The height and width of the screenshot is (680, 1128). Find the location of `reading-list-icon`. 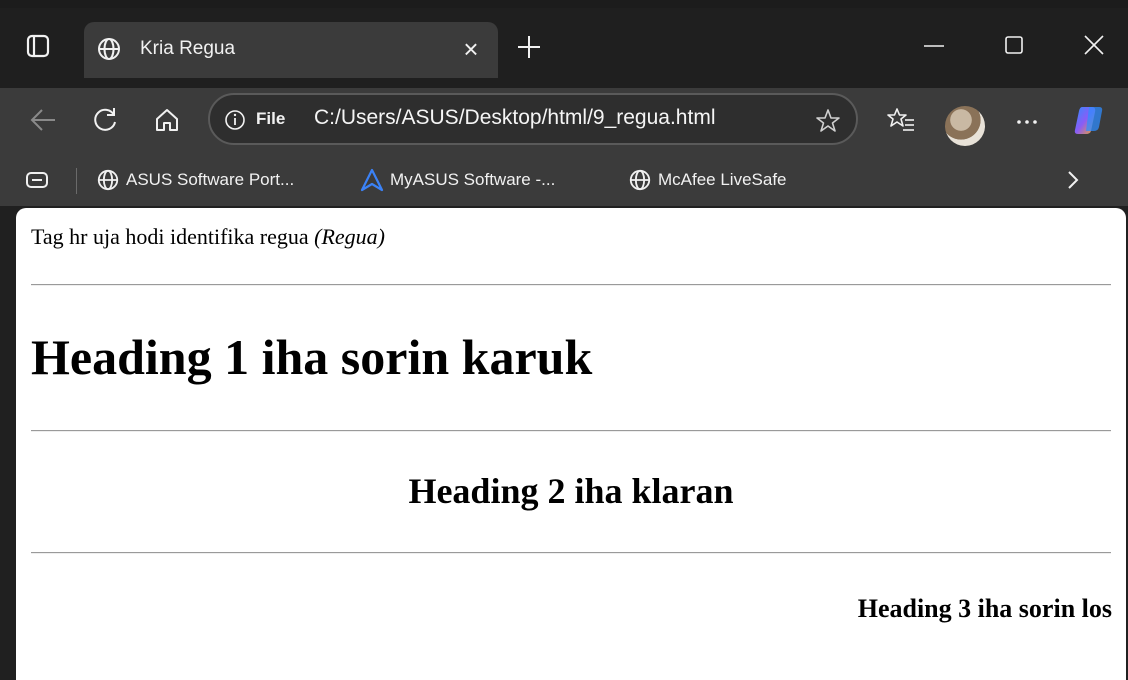

reading-list-icon is located at coordinates (37, 180).